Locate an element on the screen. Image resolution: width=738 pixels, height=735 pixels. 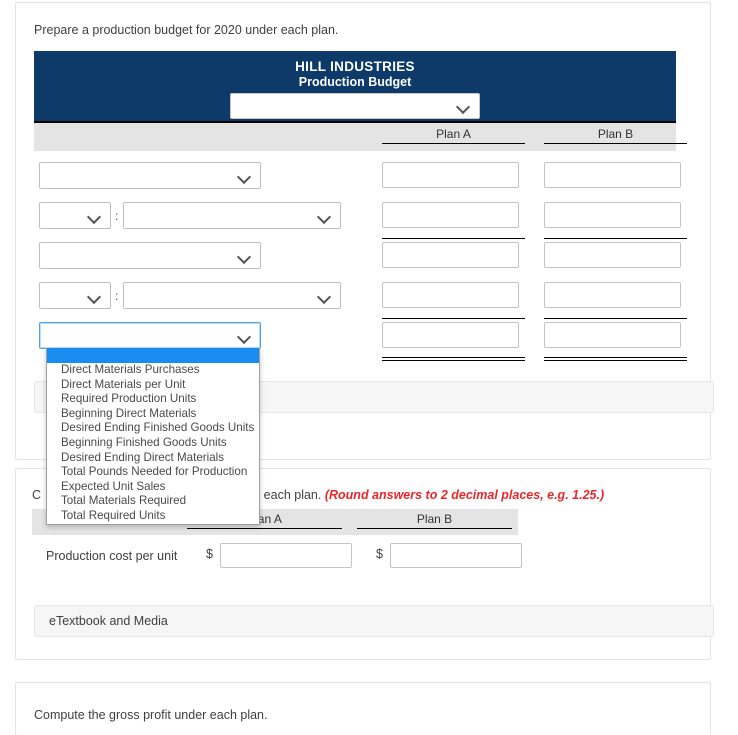
row-5-label-controls is located at coordinates (150, 335).